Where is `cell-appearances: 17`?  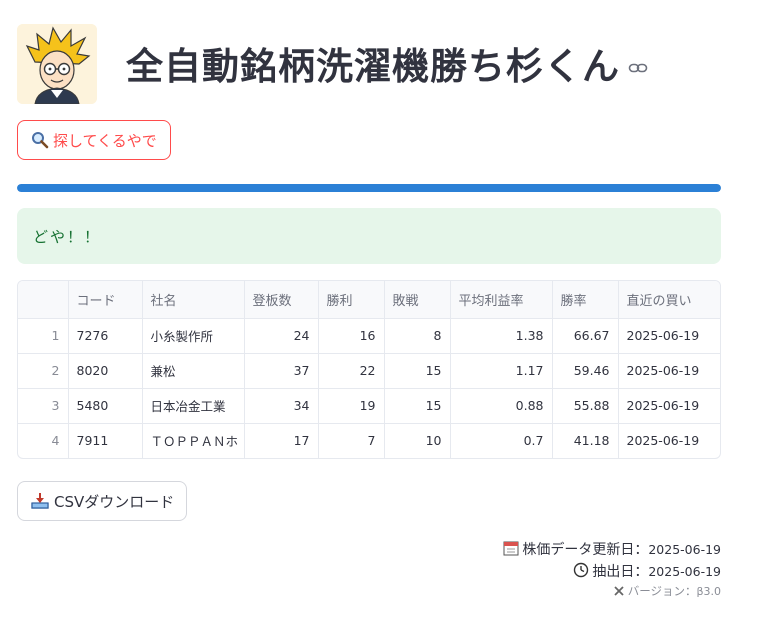 cell-appearances: 17 is located at coordinates (281, 440).